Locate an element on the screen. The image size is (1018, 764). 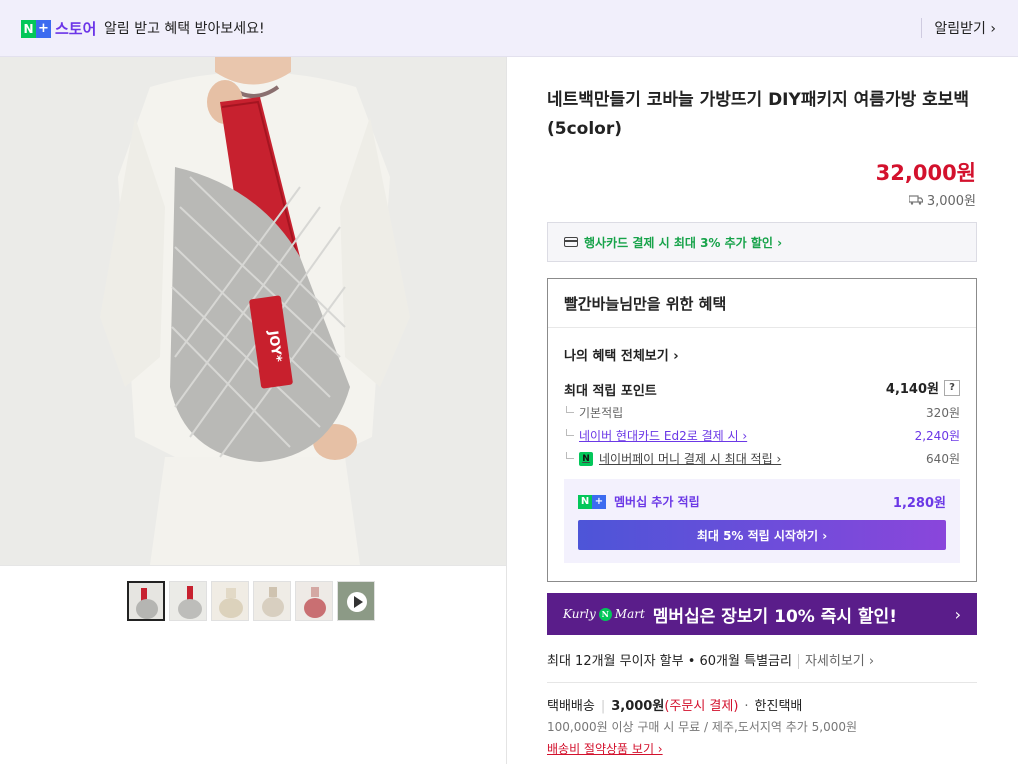
chevron-right-icon: › is located at coordinates (957, 614).